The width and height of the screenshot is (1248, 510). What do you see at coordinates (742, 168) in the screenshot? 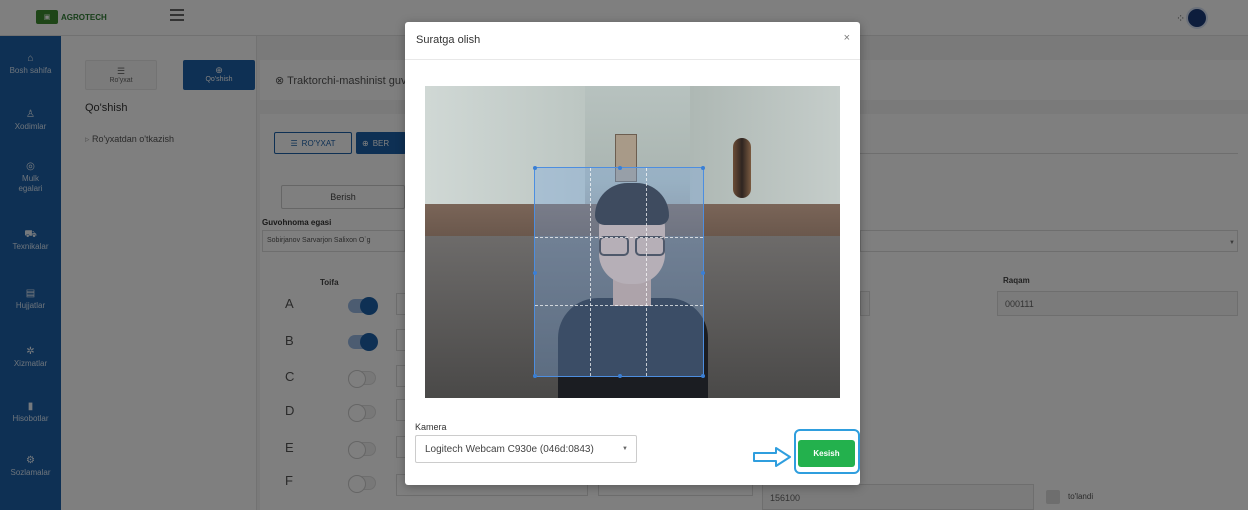
I see `camera-scene-vase` at bounding box center [742, 168].